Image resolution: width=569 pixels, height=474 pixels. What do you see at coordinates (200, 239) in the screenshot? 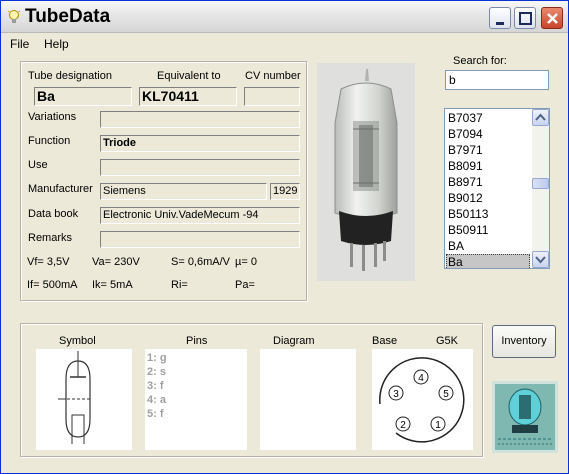
I see `remarks-field` at bounding box center [200, 239].